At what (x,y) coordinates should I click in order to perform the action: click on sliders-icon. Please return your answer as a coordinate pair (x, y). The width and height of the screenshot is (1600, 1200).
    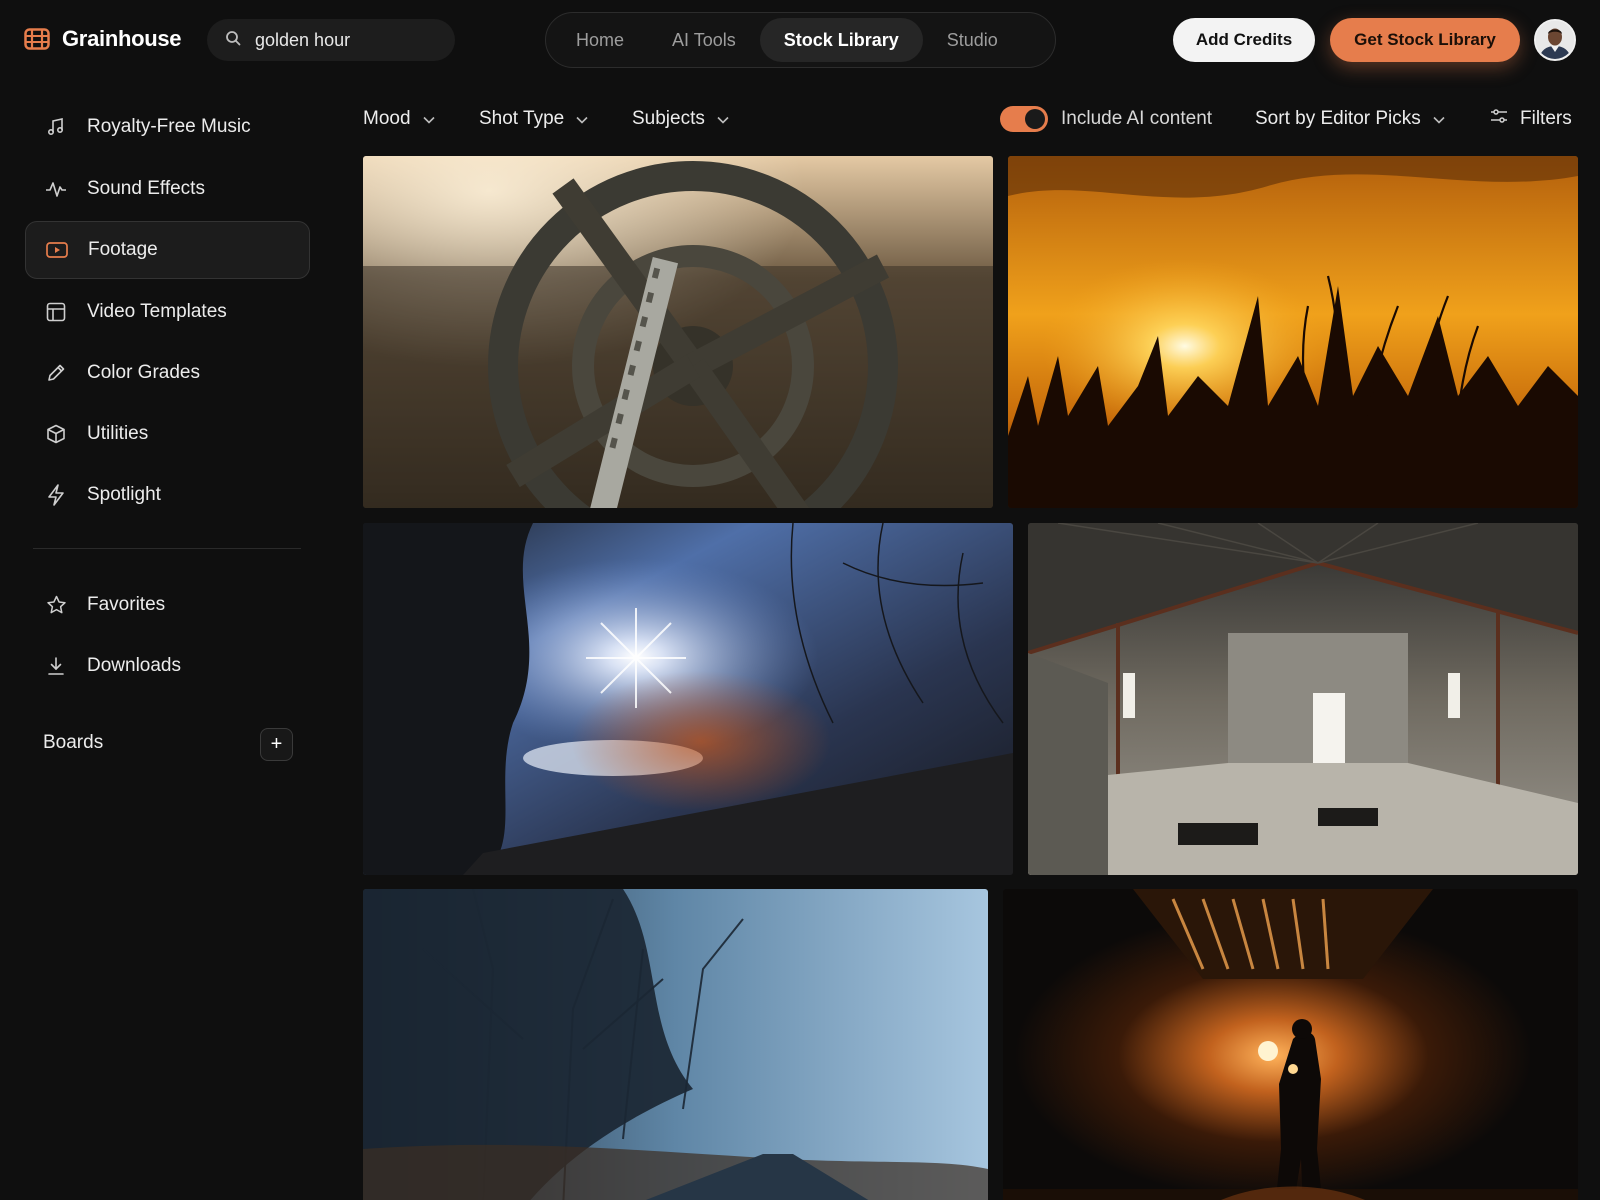
    Looking at the image, I should click on (1499, 119).